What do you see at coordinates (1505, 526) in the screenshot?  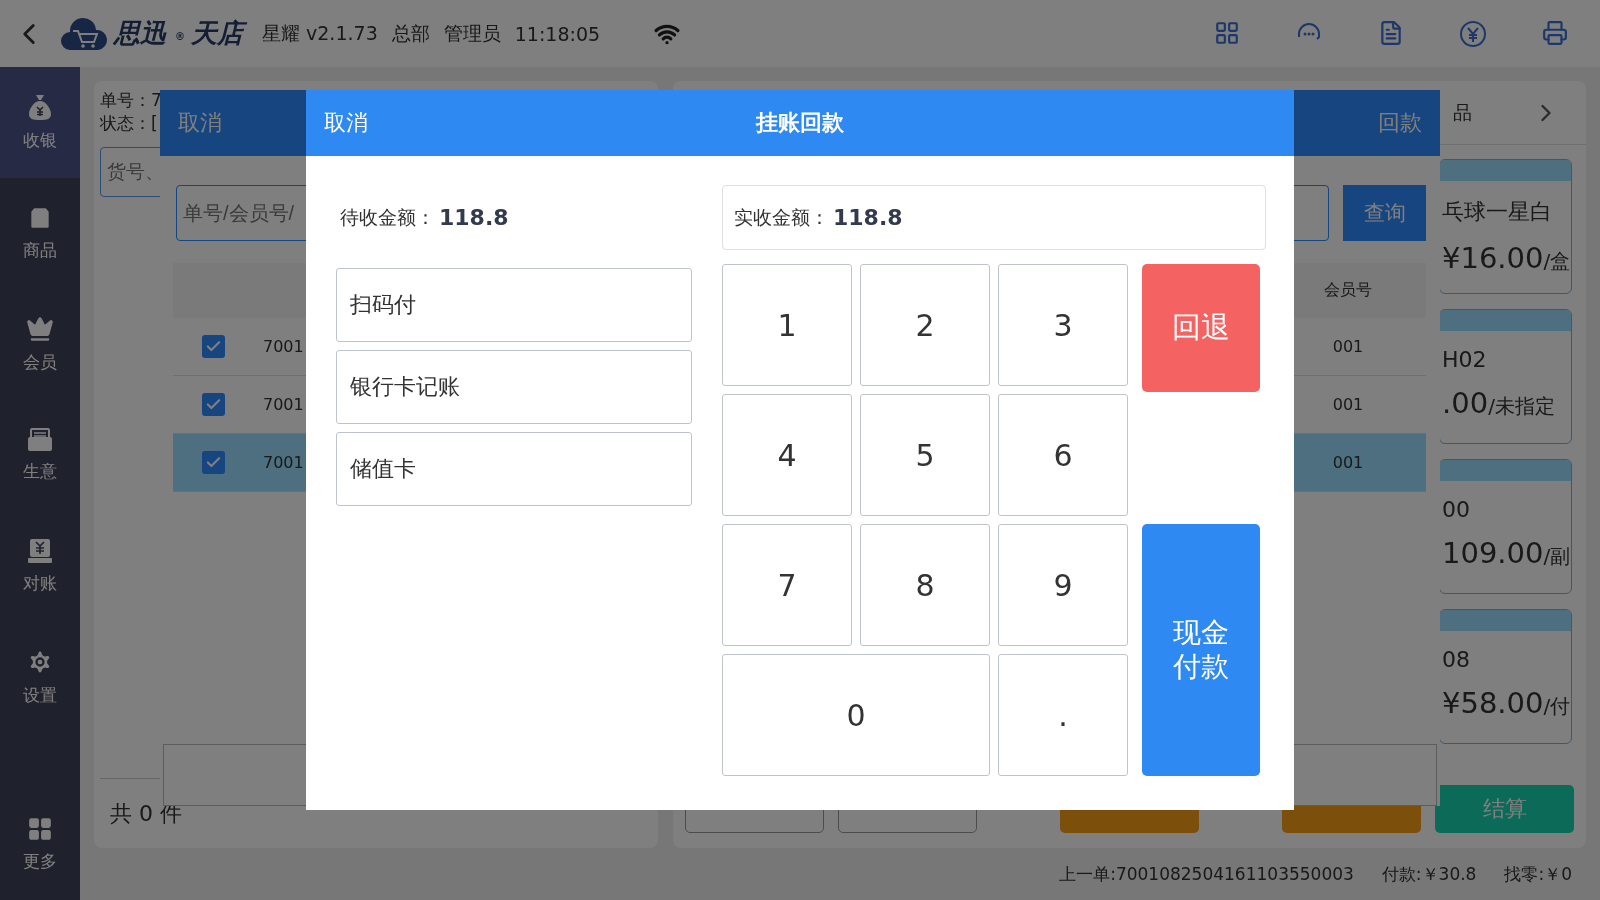 I see `product-card: 00 109.00/副` at bounding box center [1505, 526].